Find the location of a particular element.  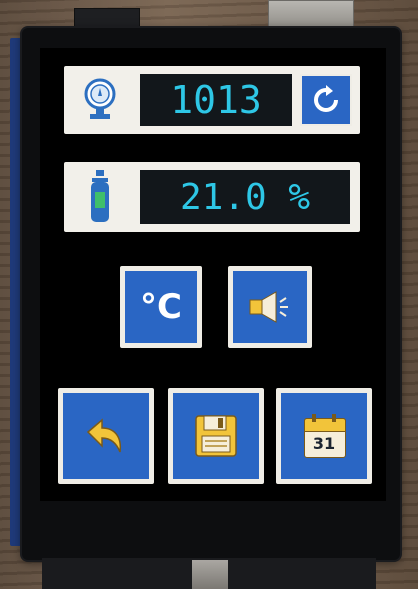

back-arrow-icon is located at coordinates (104, 435).